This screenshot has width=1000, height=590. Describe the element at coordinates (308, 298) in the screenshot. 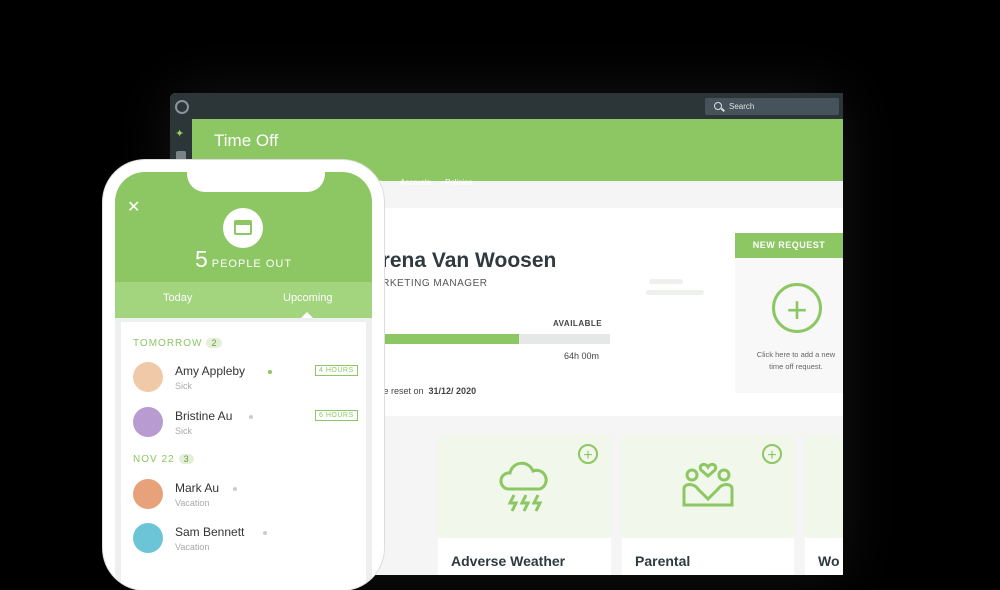

I see `tab-upcoming: Upcoming` at that location.